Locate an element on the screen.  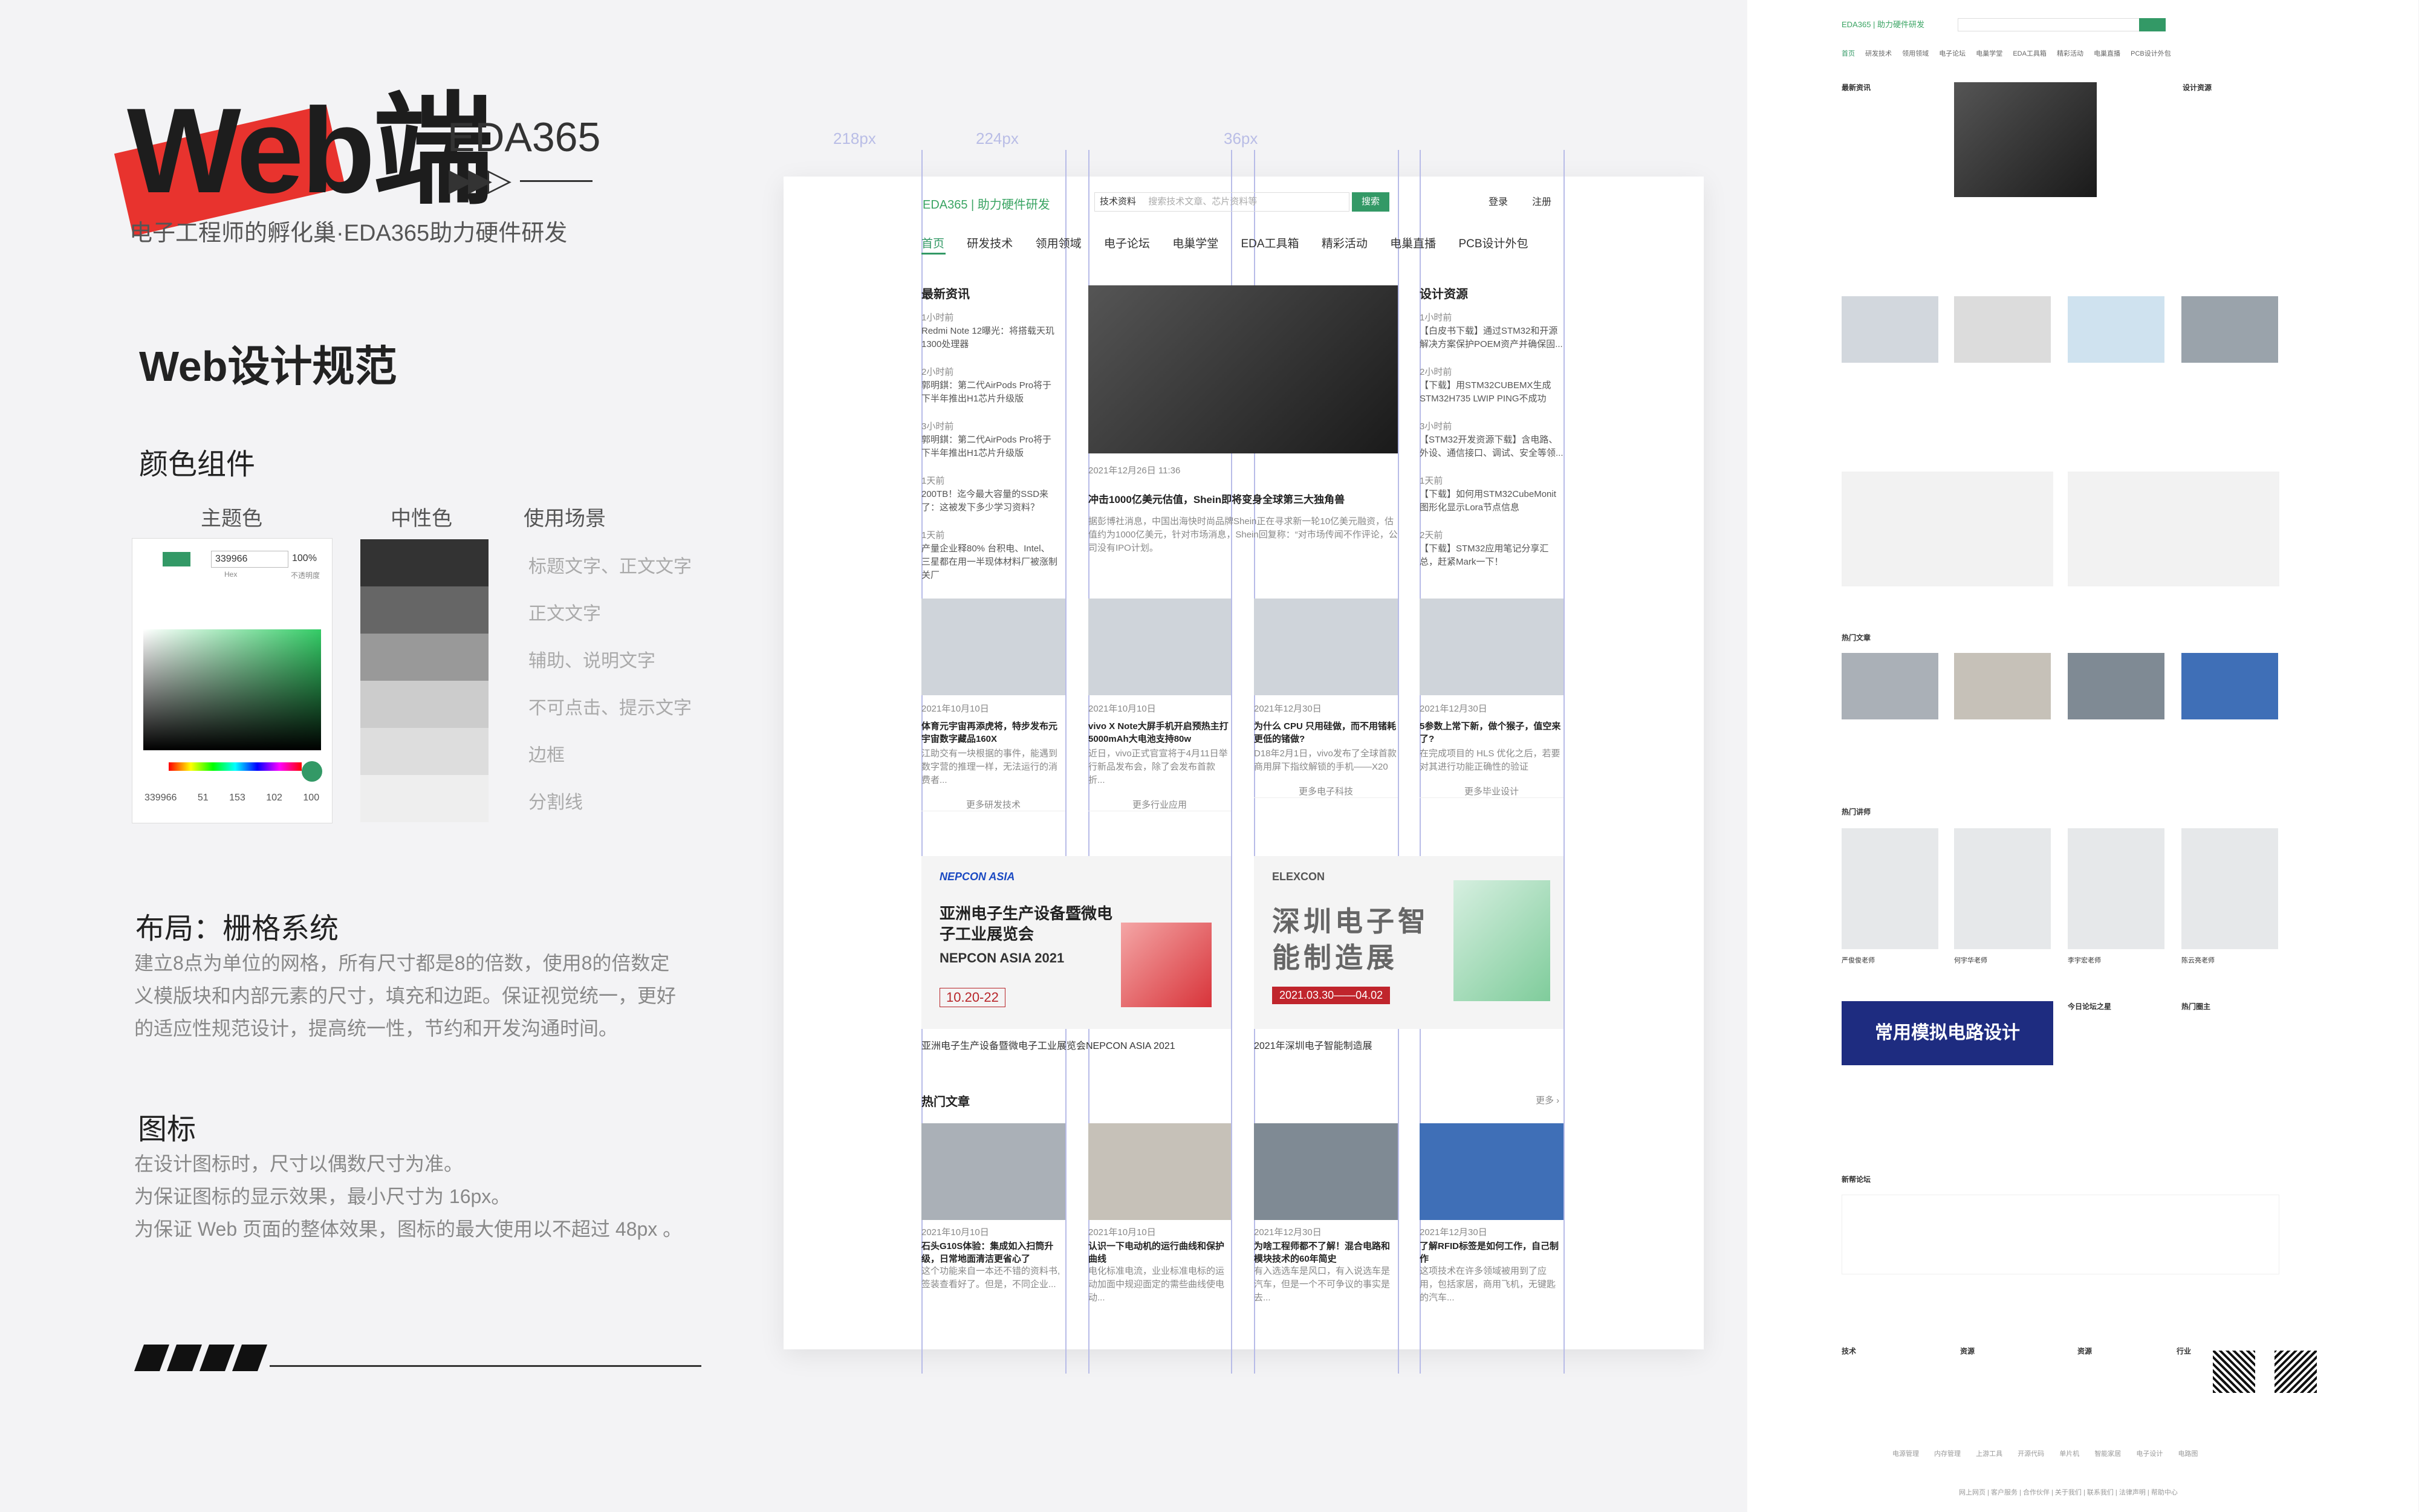
course-banner: 常用模拟电路设计 is located at coordinates (1947, 1033).